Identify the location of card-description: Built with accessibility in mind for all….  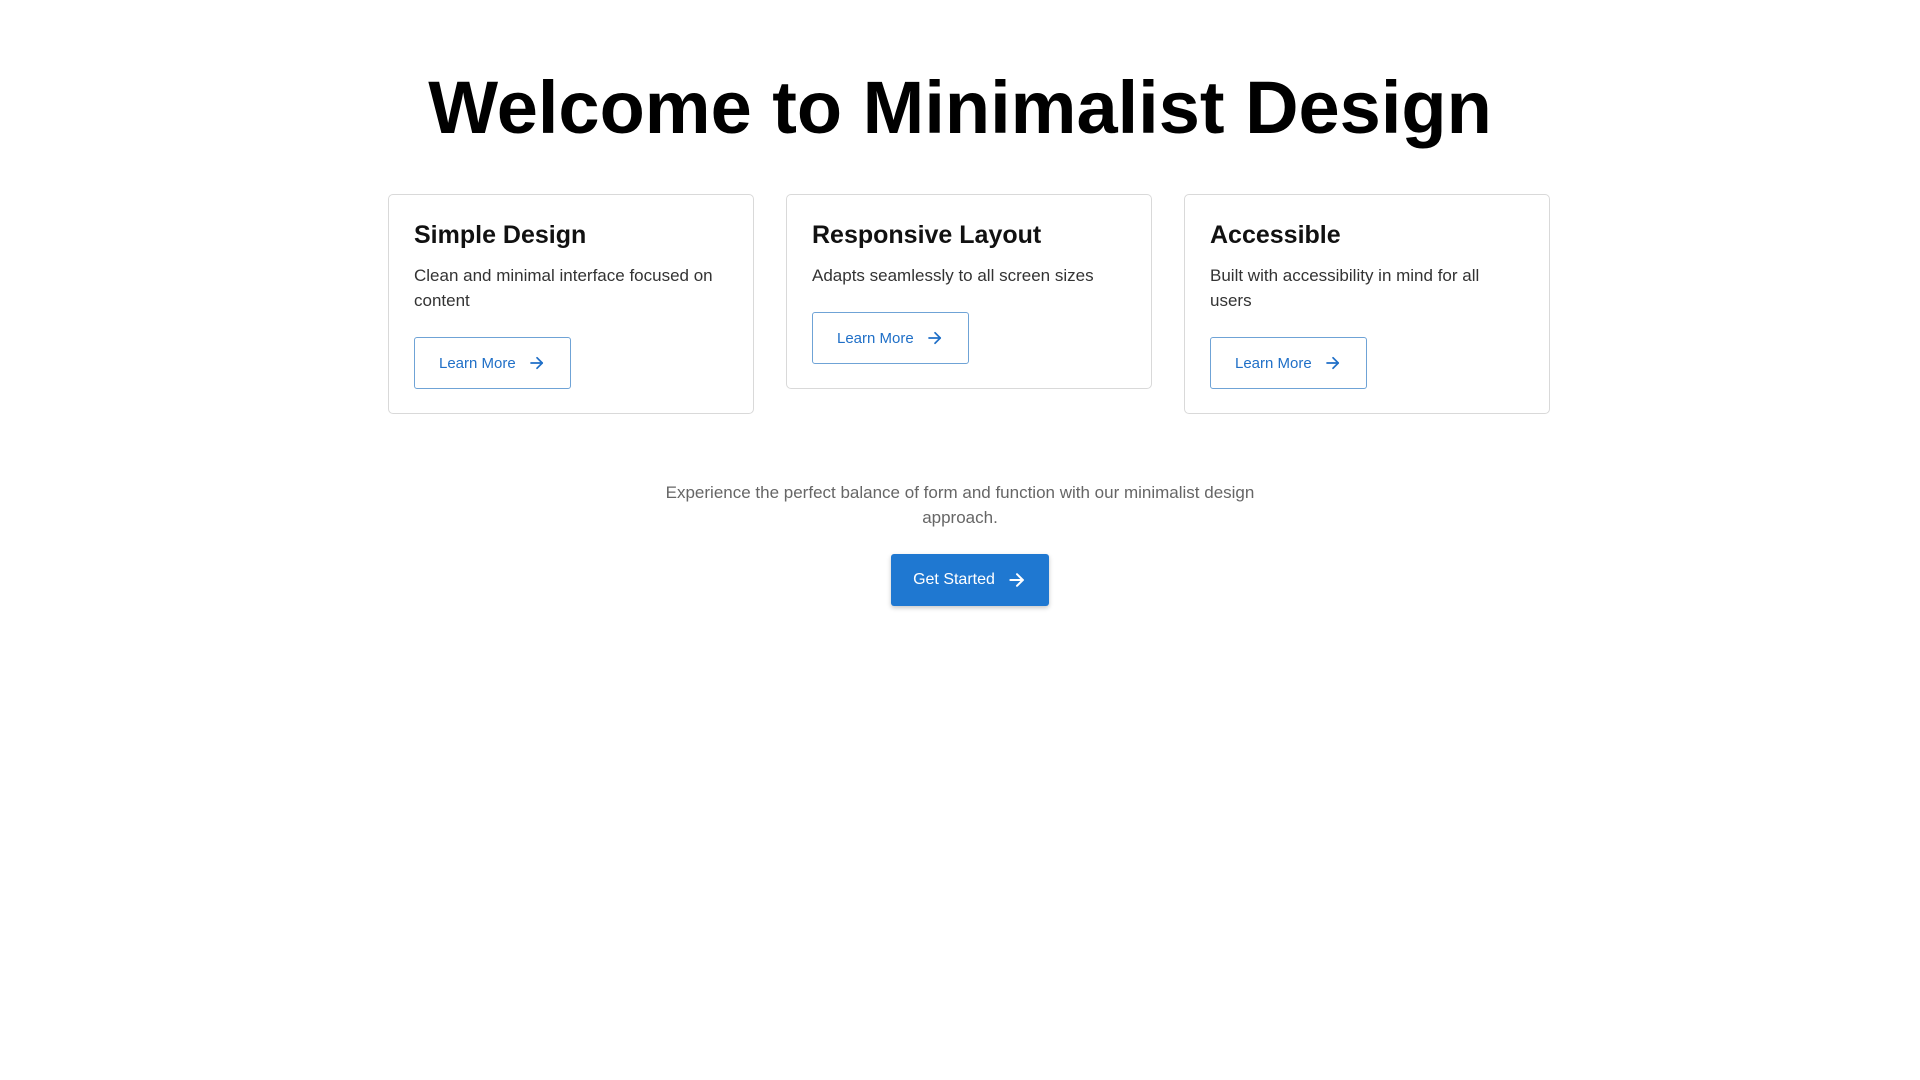
(1345, 288).